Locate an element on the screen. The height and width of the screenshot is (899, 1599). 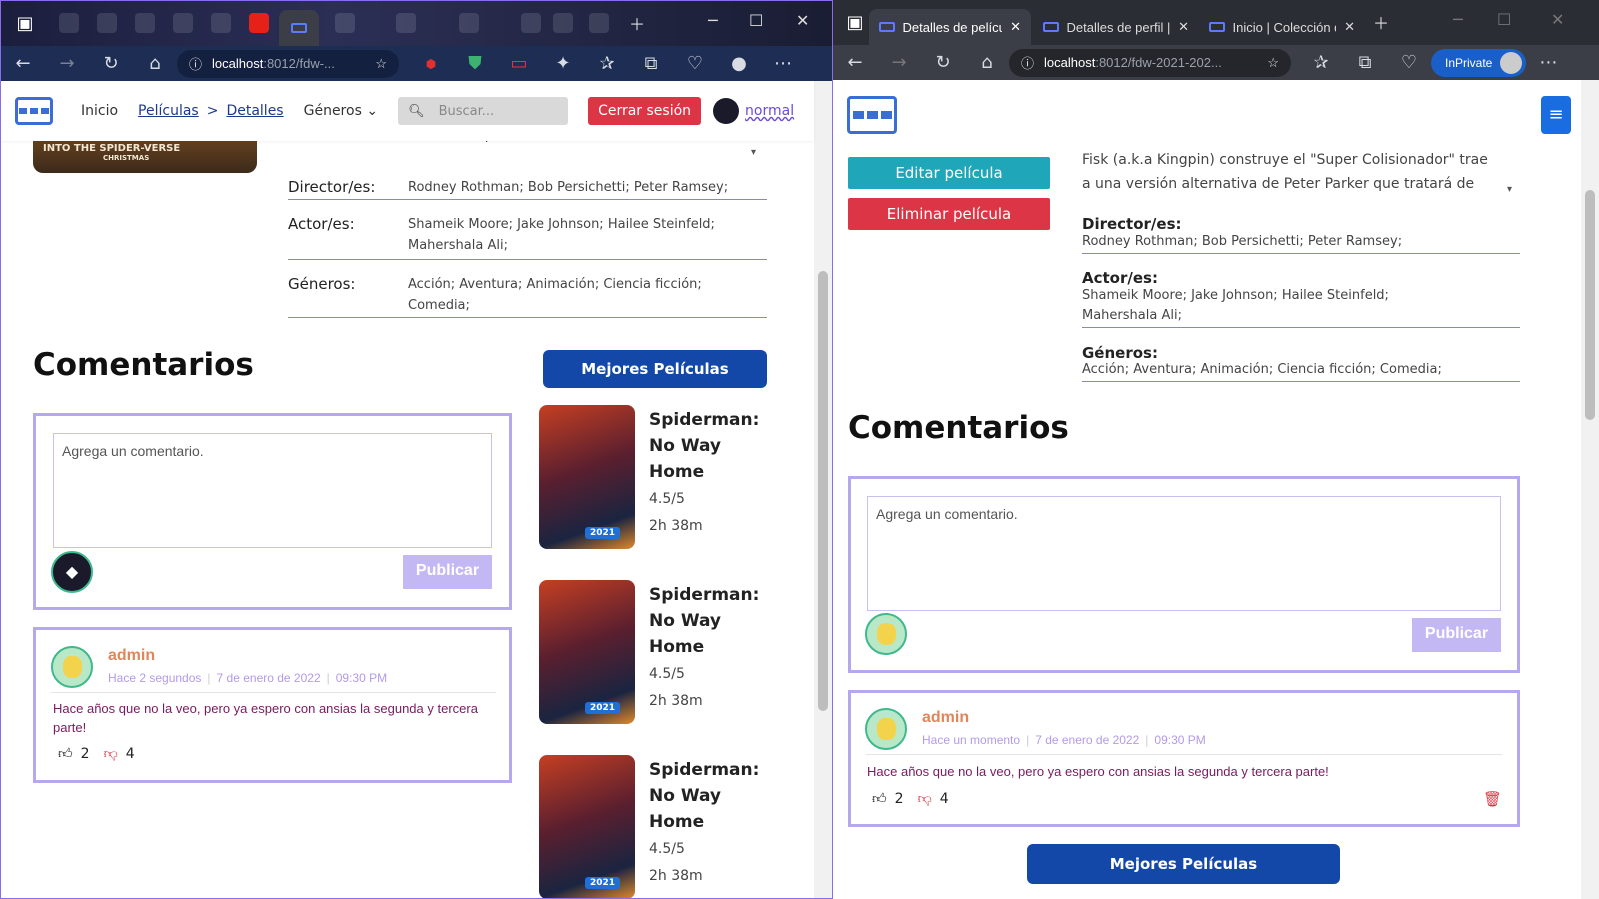
tab-home: Inicio | Colección d ✕ is located at coordinates (1282, 27).